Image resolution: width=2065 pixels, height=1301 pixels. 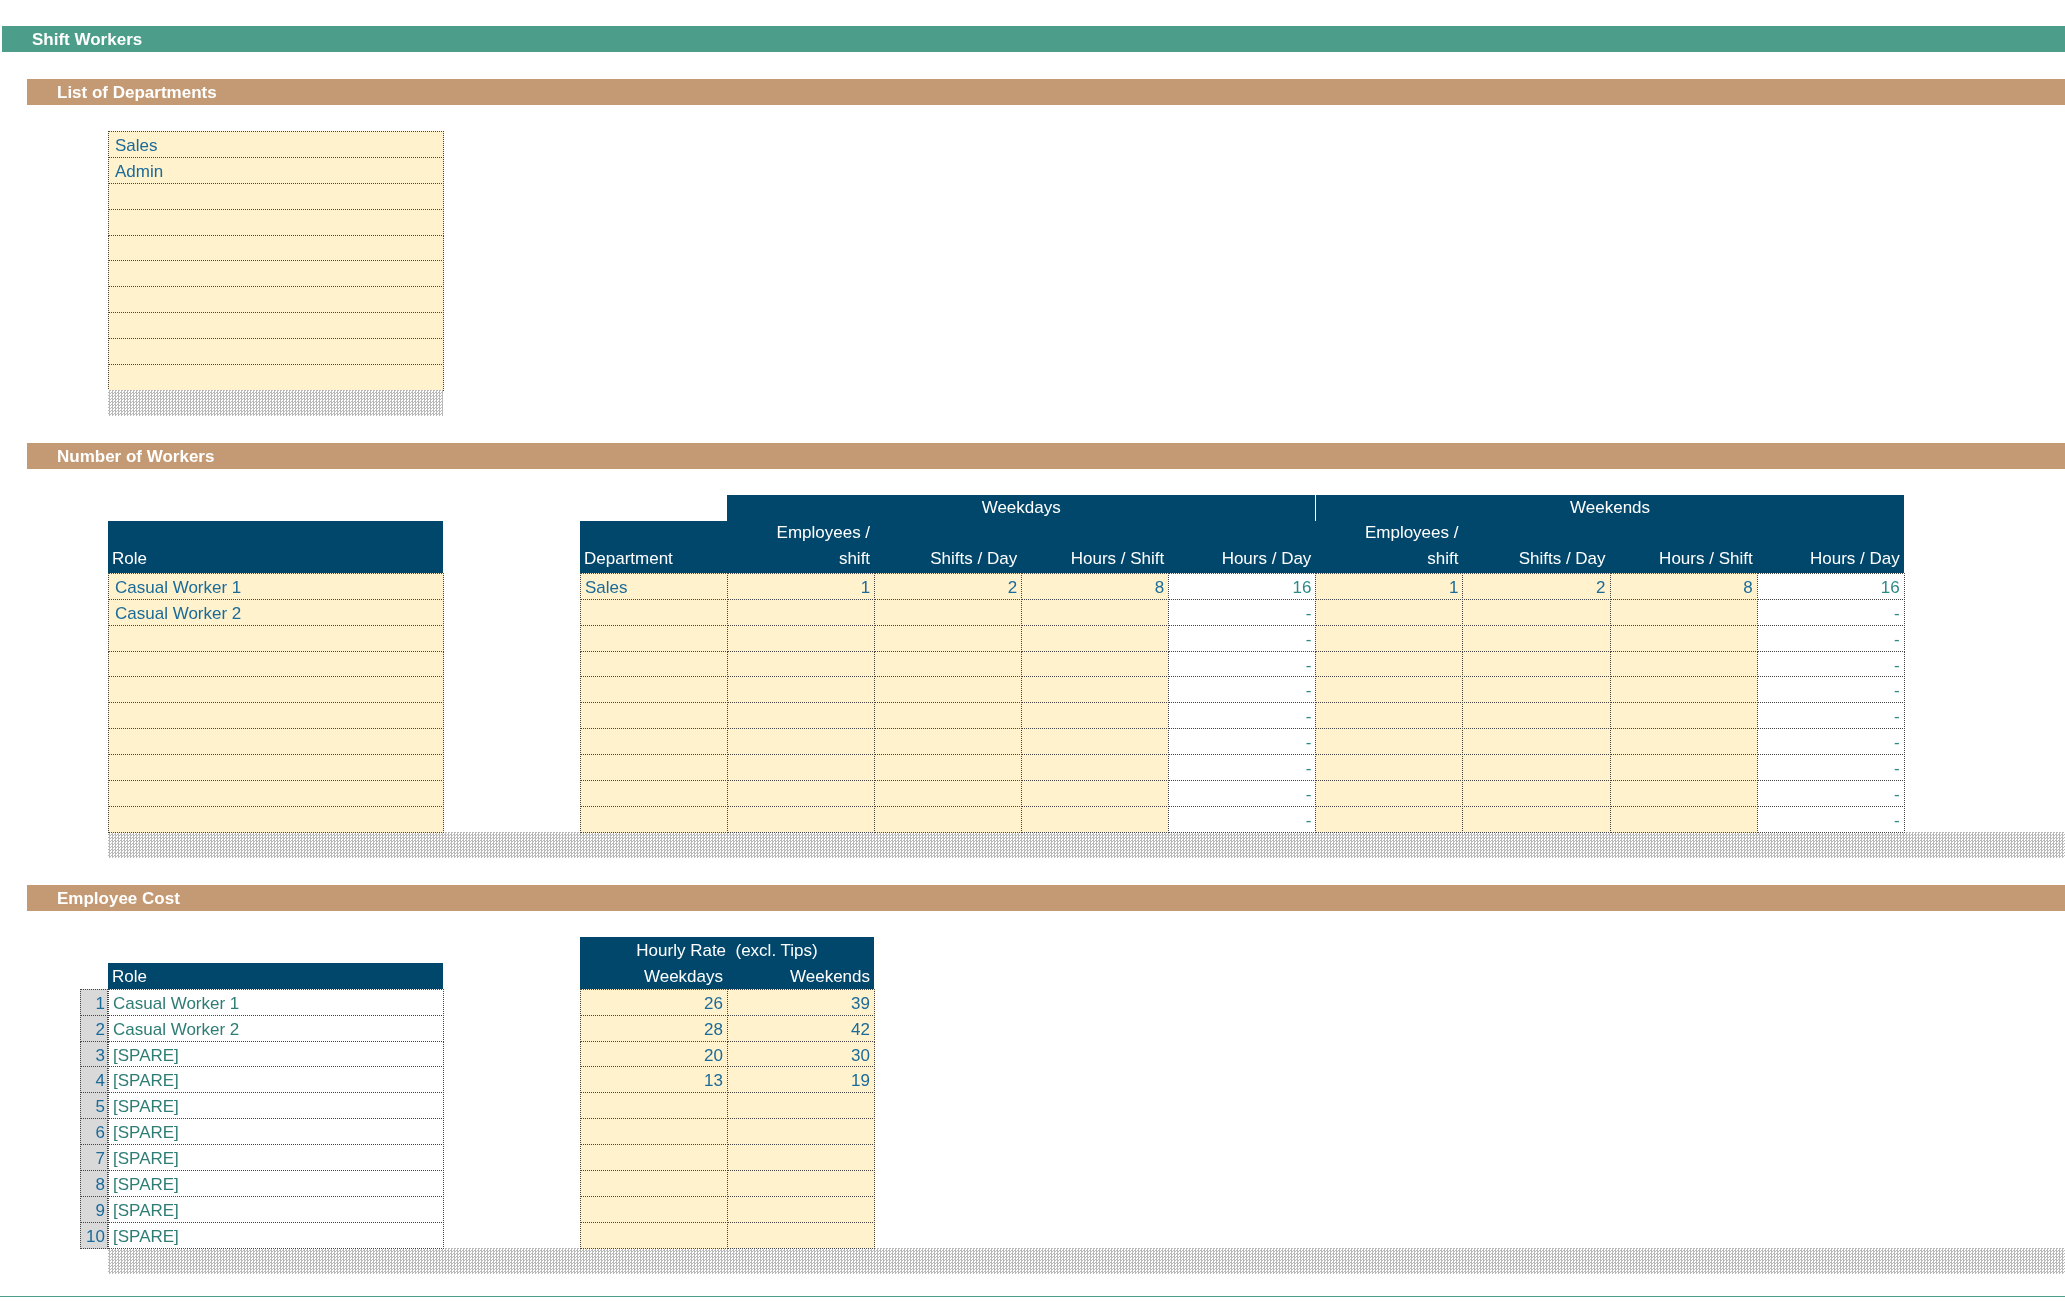 I want to click on table-cell: 39, so click(x=801, y=1002).